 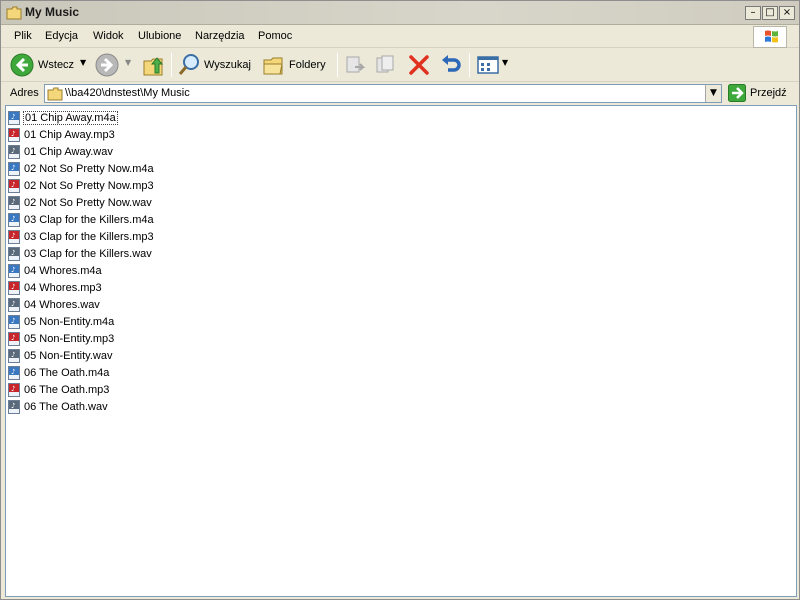 What do you see at coordinates (69, 338) in the screenshot?
I see `file-name: 05 Non-Entity.mp3` at bounding box center [69, 338].